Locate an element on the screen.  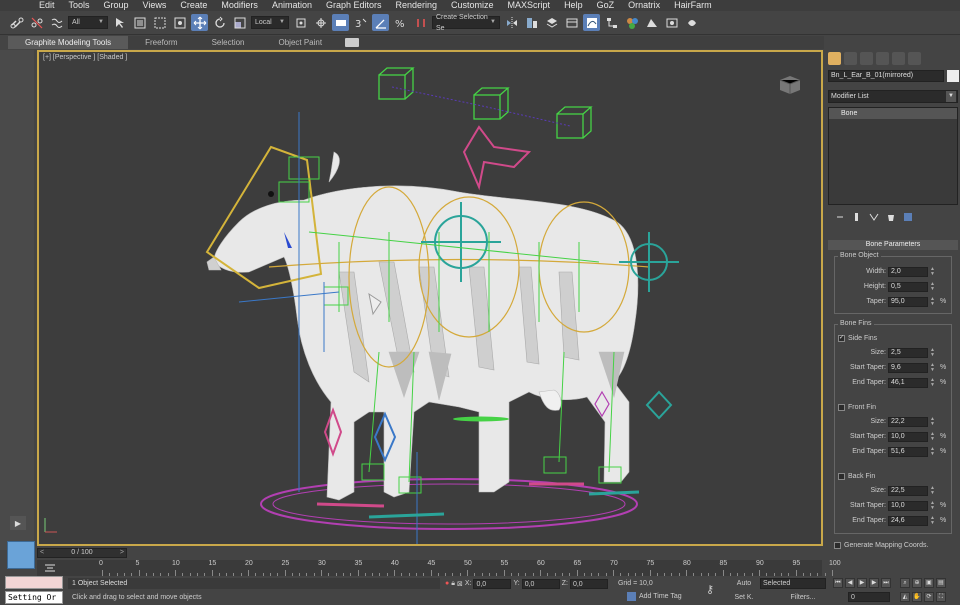
move-icon is located at coordinates (199, 22).